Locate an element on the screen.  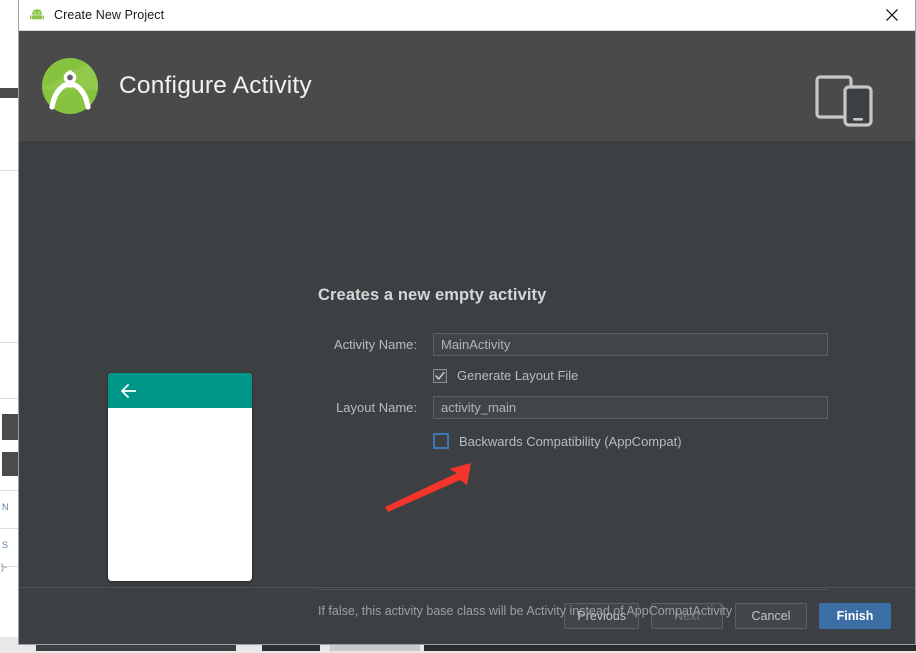
form-heading: Creates a new empty activity is located at coordinates (432, 295).